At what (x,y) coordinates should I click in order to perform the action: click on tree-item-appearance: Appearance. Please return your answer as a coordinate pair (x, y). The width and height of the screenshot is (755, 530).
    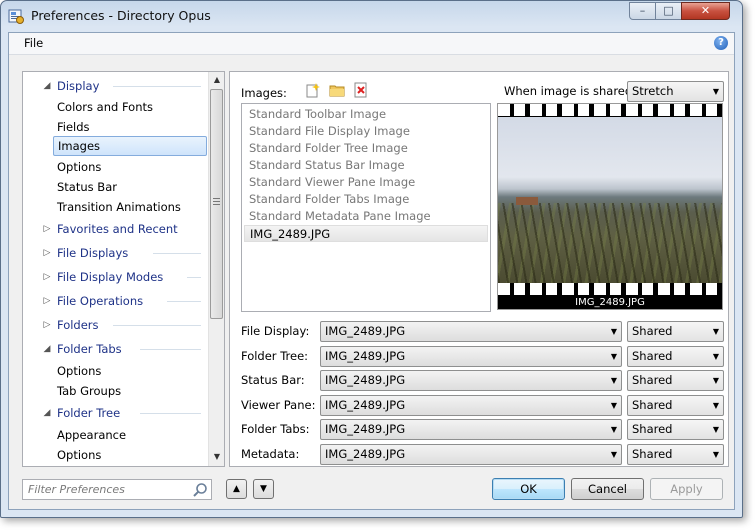
    Looking at the image, I should click on (91, 435).